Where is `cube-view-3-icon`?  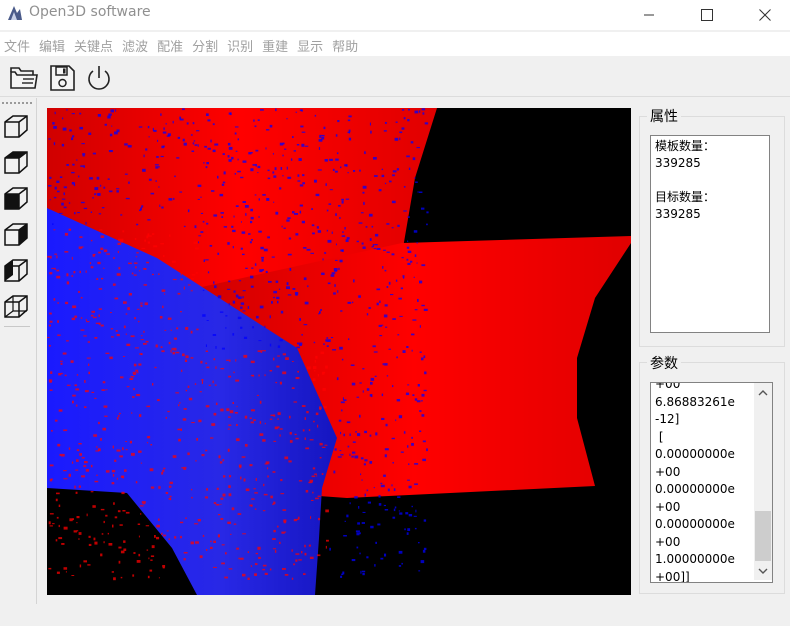
cube-view-3-icon is located at coordinates (16, 198).